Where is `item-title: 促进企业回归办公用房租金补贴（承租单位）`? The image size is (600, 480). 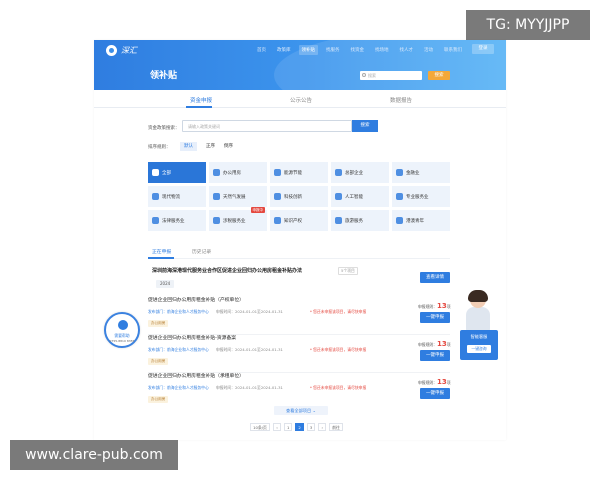 item-title: 促进企业回归办公用房租金补贴（承租单位） is located at coordinates (196, 375).